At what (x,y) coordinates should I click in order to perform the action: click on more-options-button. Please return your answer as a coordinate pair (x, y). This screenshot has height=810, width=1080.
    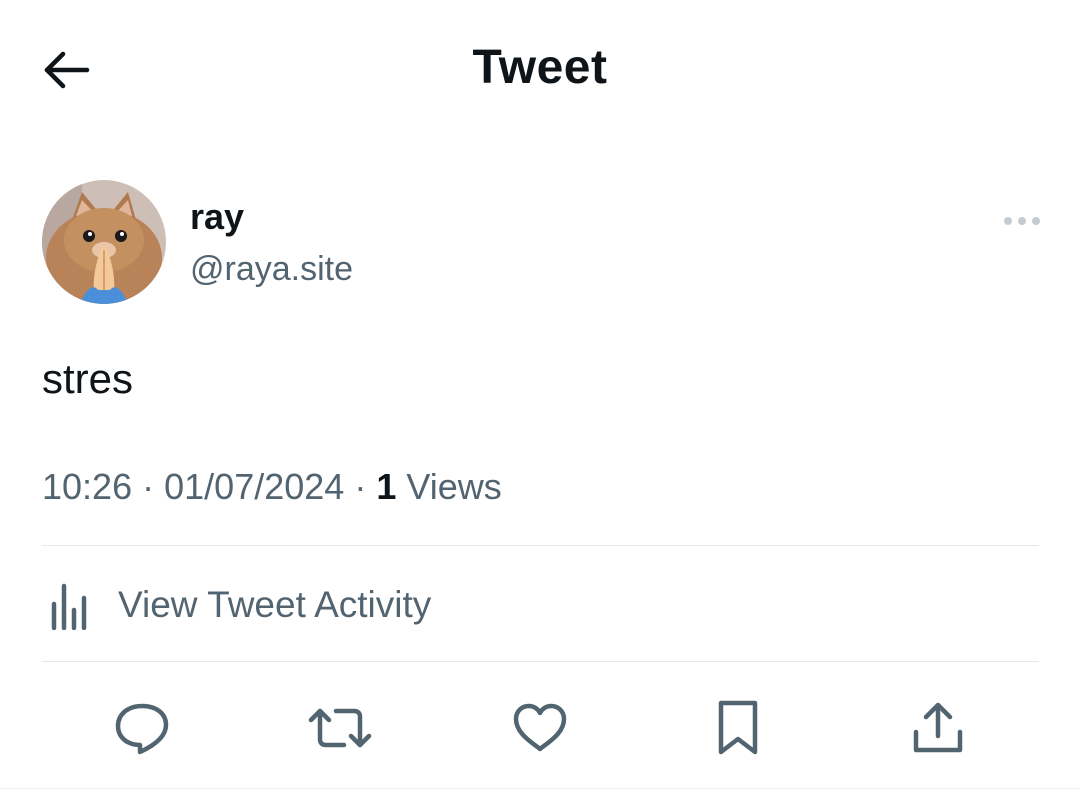
    Looking at the image, I should click on (1022, 221).